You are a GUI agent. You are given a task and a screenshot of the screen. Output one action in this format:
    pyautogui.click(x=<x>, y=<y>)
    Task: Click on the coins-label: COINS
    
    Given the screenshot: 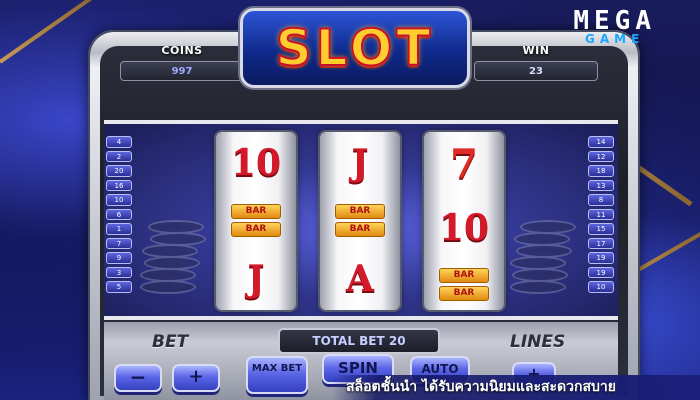 What is the action you would take?
    pyautogui.click(x=182, y=50)
    